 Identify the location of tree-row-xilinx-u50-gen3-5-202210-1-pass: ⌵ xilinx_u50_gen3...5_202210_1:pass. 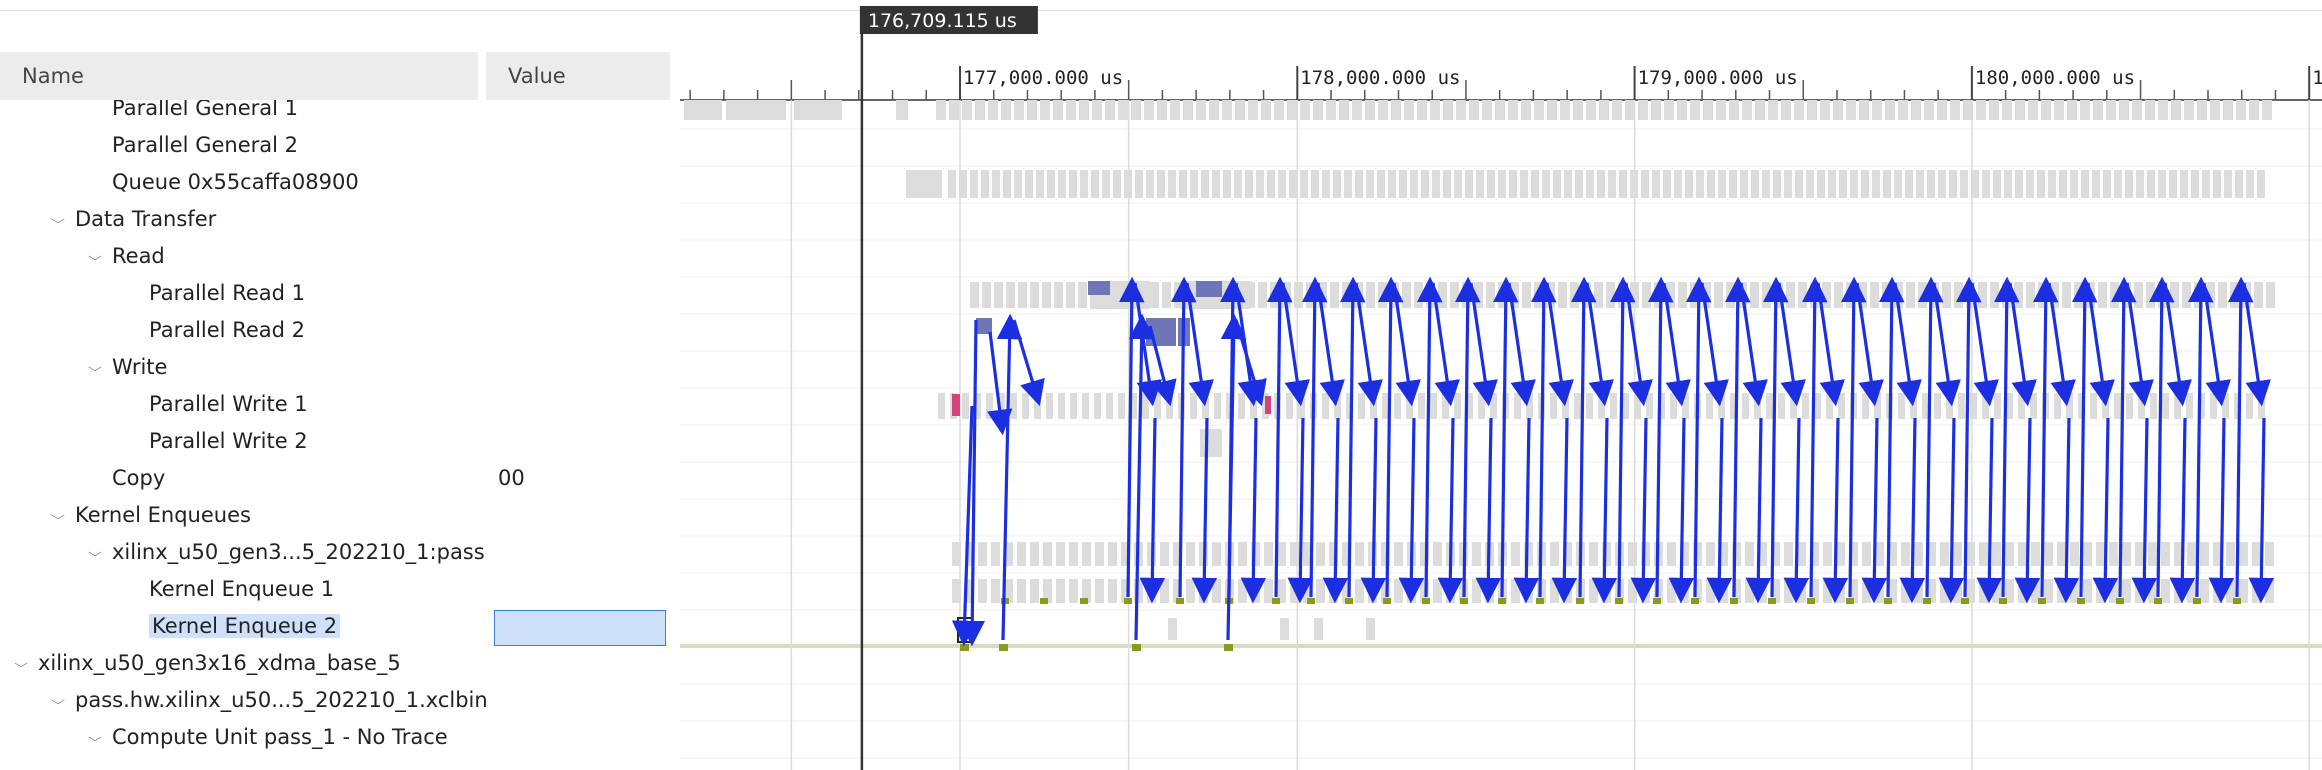
(340, 554).